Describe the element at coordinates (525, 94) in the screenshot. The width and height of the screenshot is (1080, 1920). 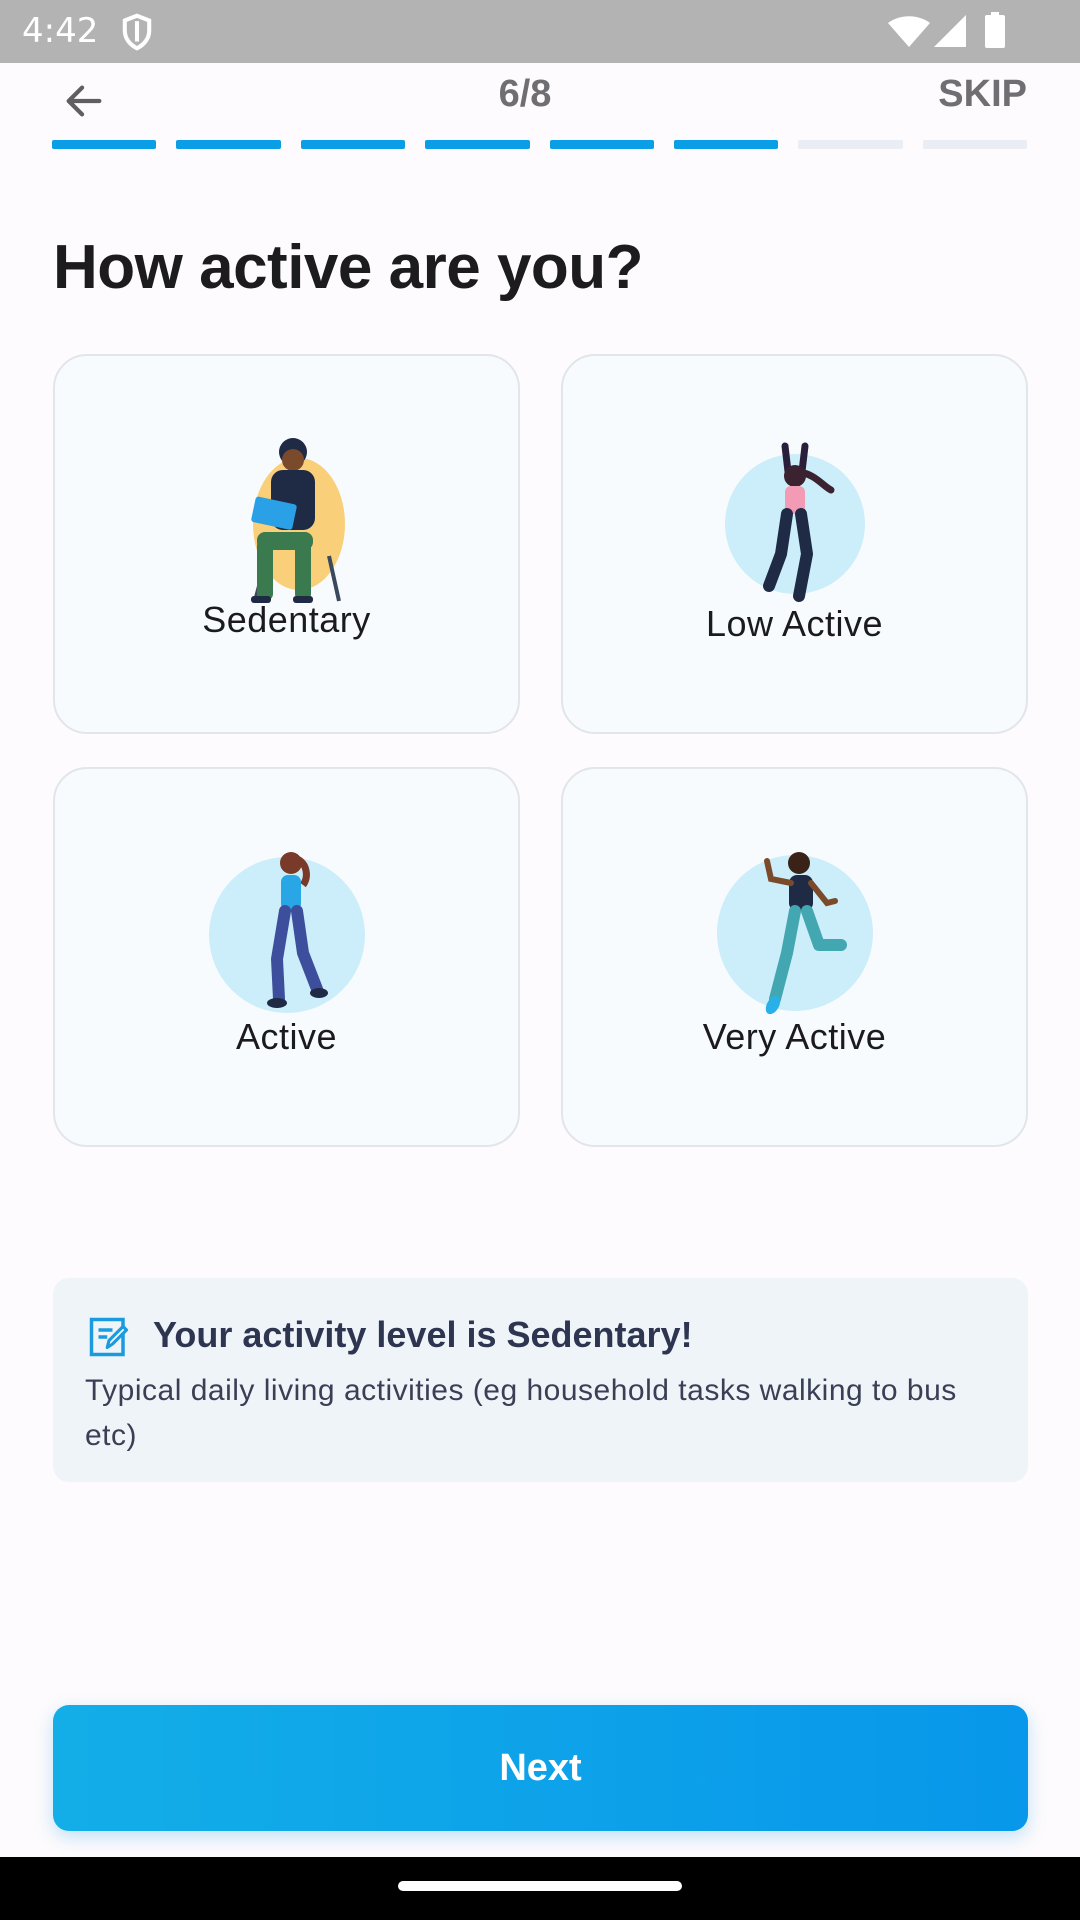
I see `step-counter: 6/8` at that location.